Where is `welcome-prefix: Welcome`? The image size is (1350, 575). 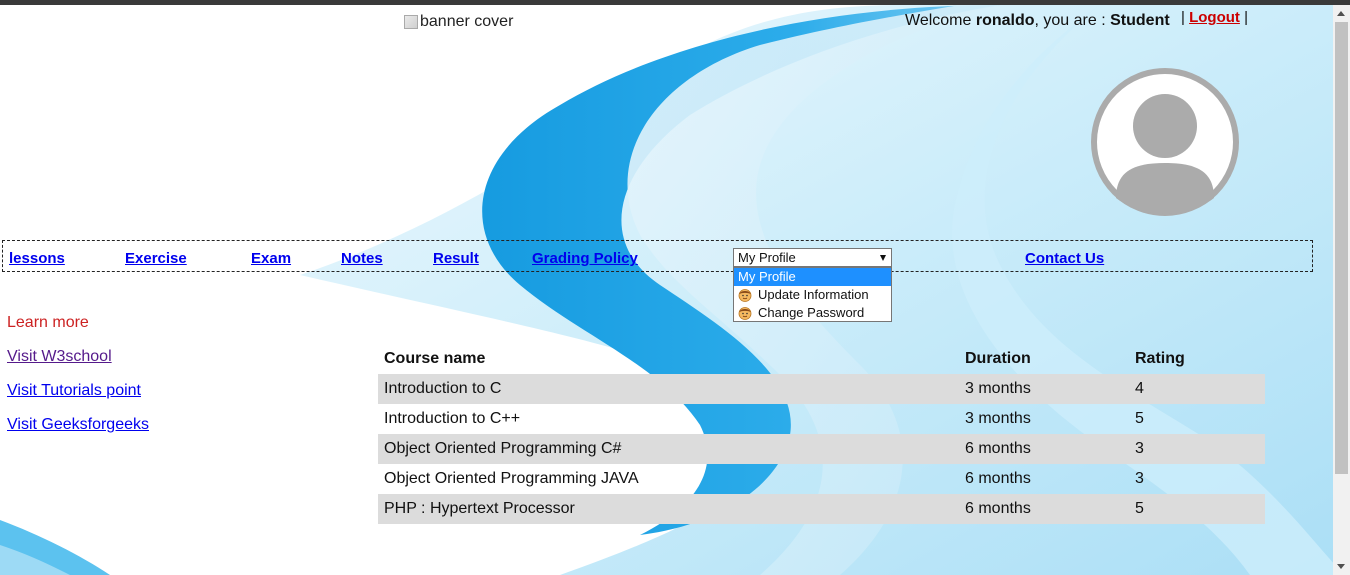 welcome-prefix: Welcome is located at coordinates (938, 20).